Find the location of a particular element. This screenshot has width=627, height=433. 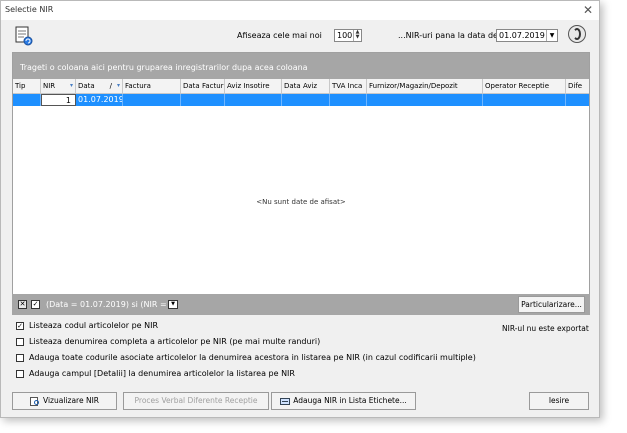

show-last-stepper: 100 ▲ ▼ is located at coordinates (348, 35).